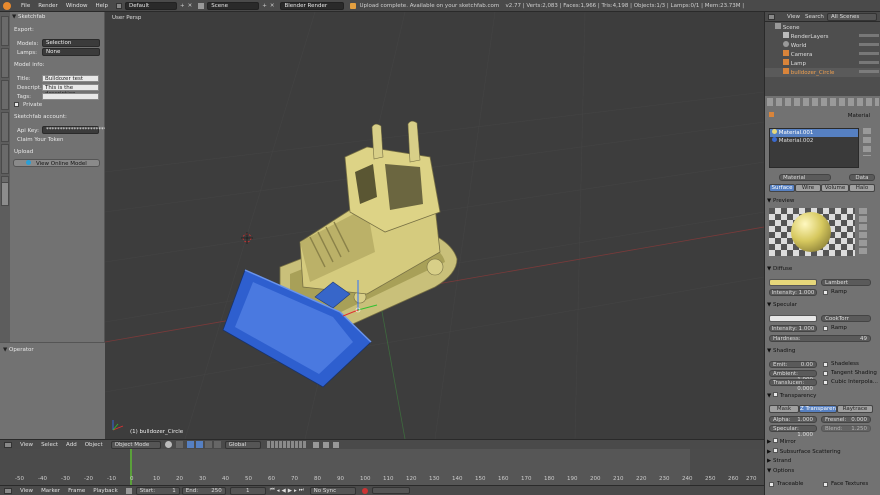 Image resolution: width=880 pixels, height=495 pixels. What do you see at coordinates (119, 5) in the screenshot?
I see `screen-layout-icon` at bounding box center [119, 5].